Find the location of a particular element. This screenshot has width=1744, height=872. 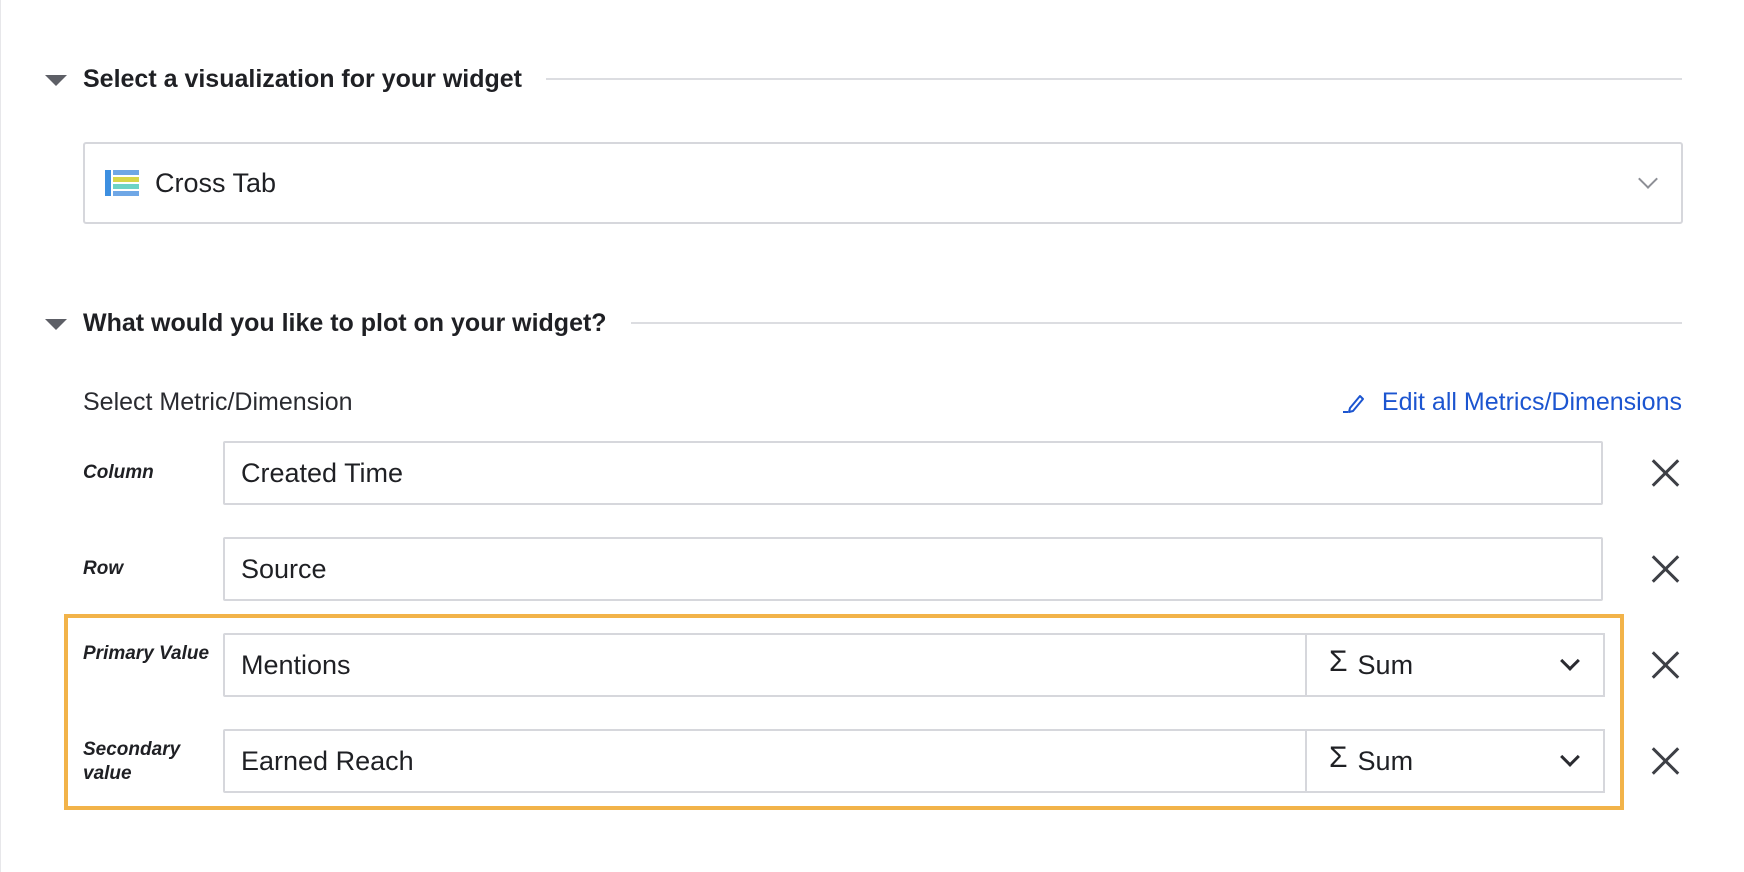

secondary-value-field: Earned Reach is located at coordinates (765, 761).